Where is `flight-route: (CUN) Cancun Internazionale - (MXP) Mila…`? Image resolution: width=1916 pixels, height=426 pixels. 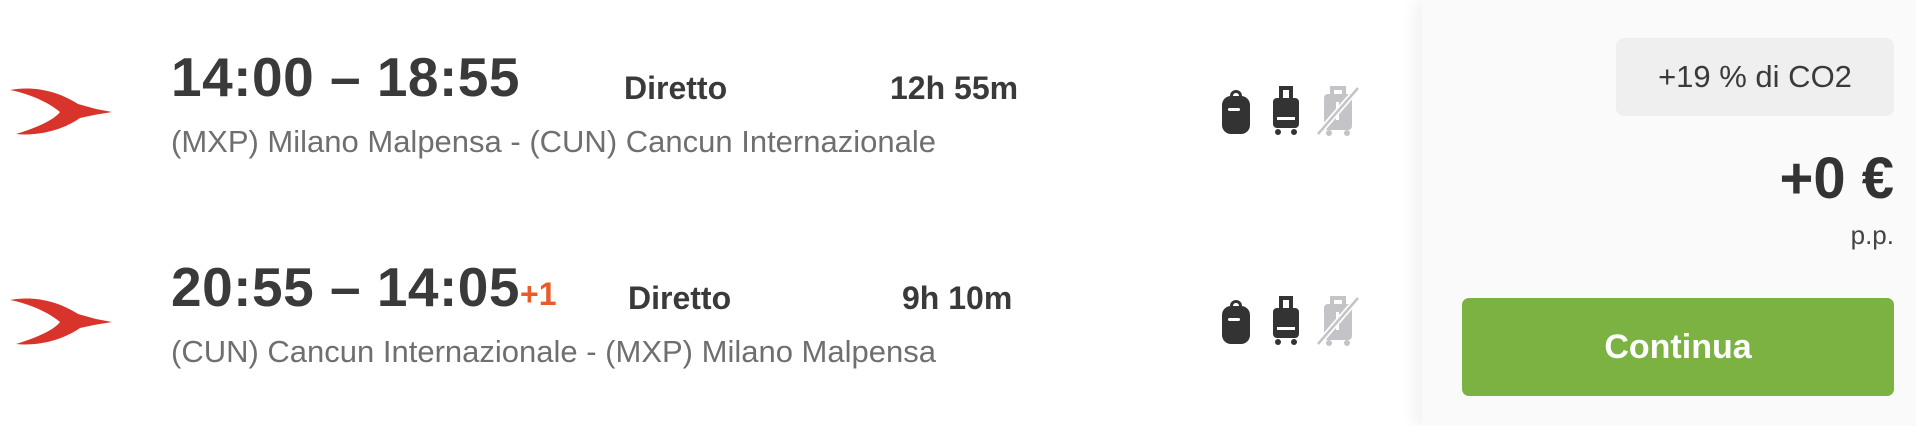 flight-route: (CUN) Cancun Internazionale - (MXP) Mila… is located at coordinates (553, 351).